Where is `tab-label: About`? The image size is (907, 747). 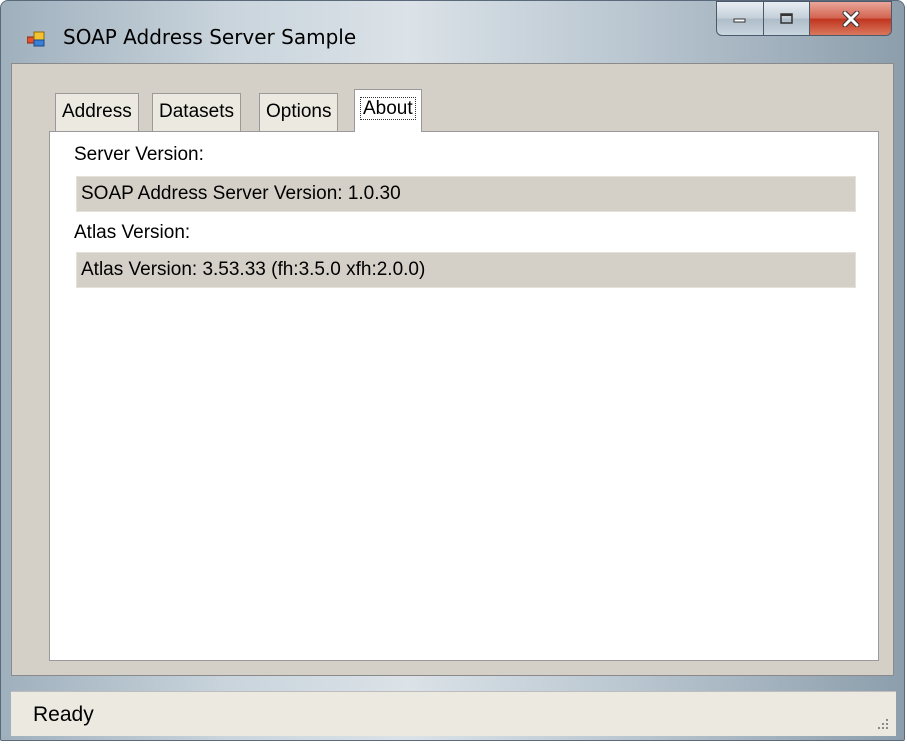
tab-label: About is located at coordinates (388, 108).